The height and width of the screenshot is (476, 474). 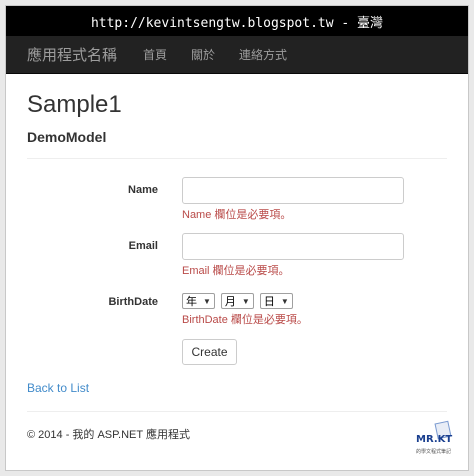 I want to click on birthdate-error: BirthDate 欄位是必要項。, so click(x=245, y=320).